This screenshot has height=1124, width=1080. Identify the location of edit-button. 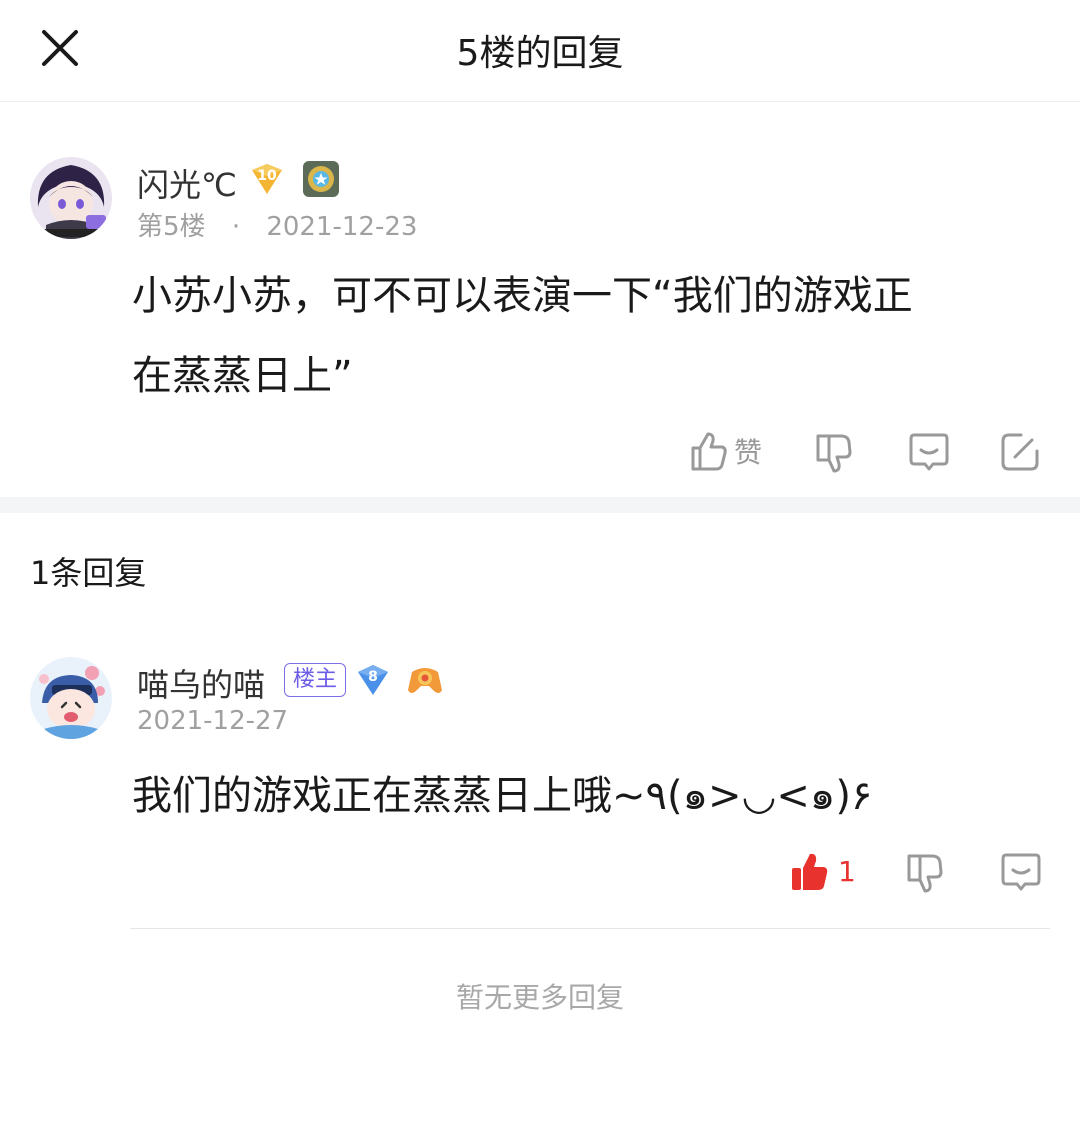
(1020, 452).